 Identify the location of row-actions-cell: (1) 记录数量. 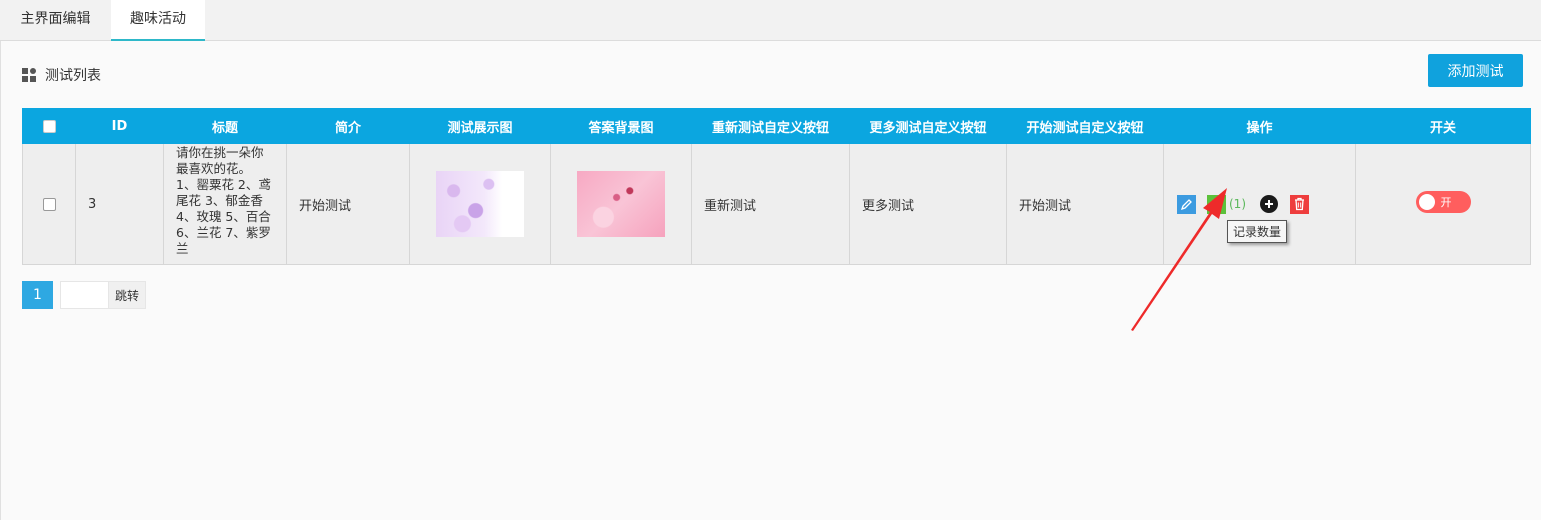
(1259, 204).